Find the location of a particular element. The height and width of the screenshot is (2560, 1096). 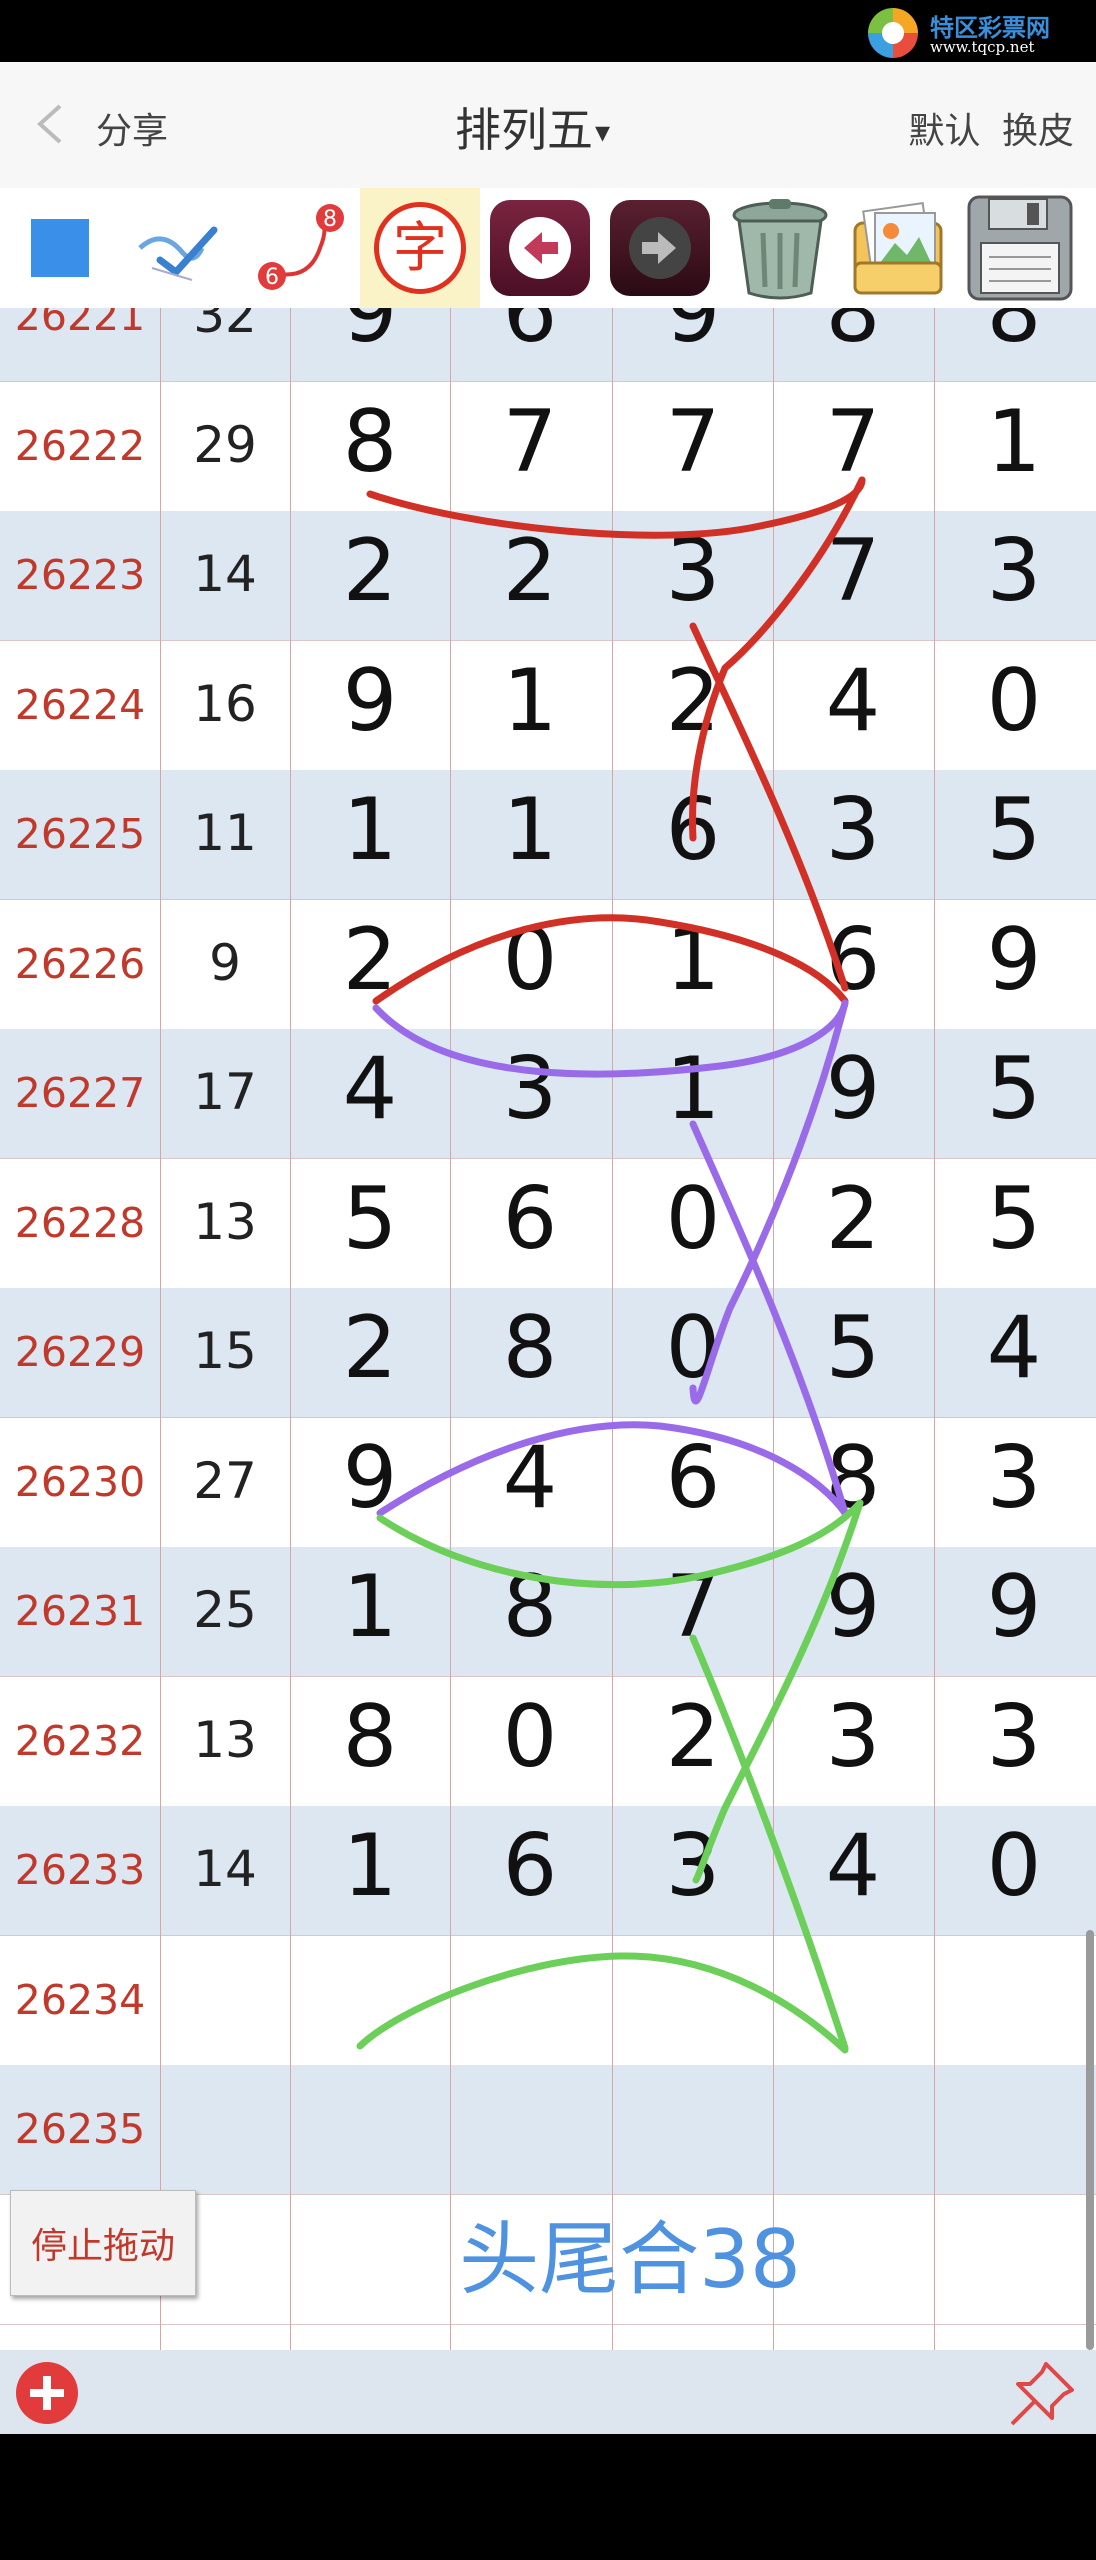

issue-number: 26225 is located at coordinates (80, 834).